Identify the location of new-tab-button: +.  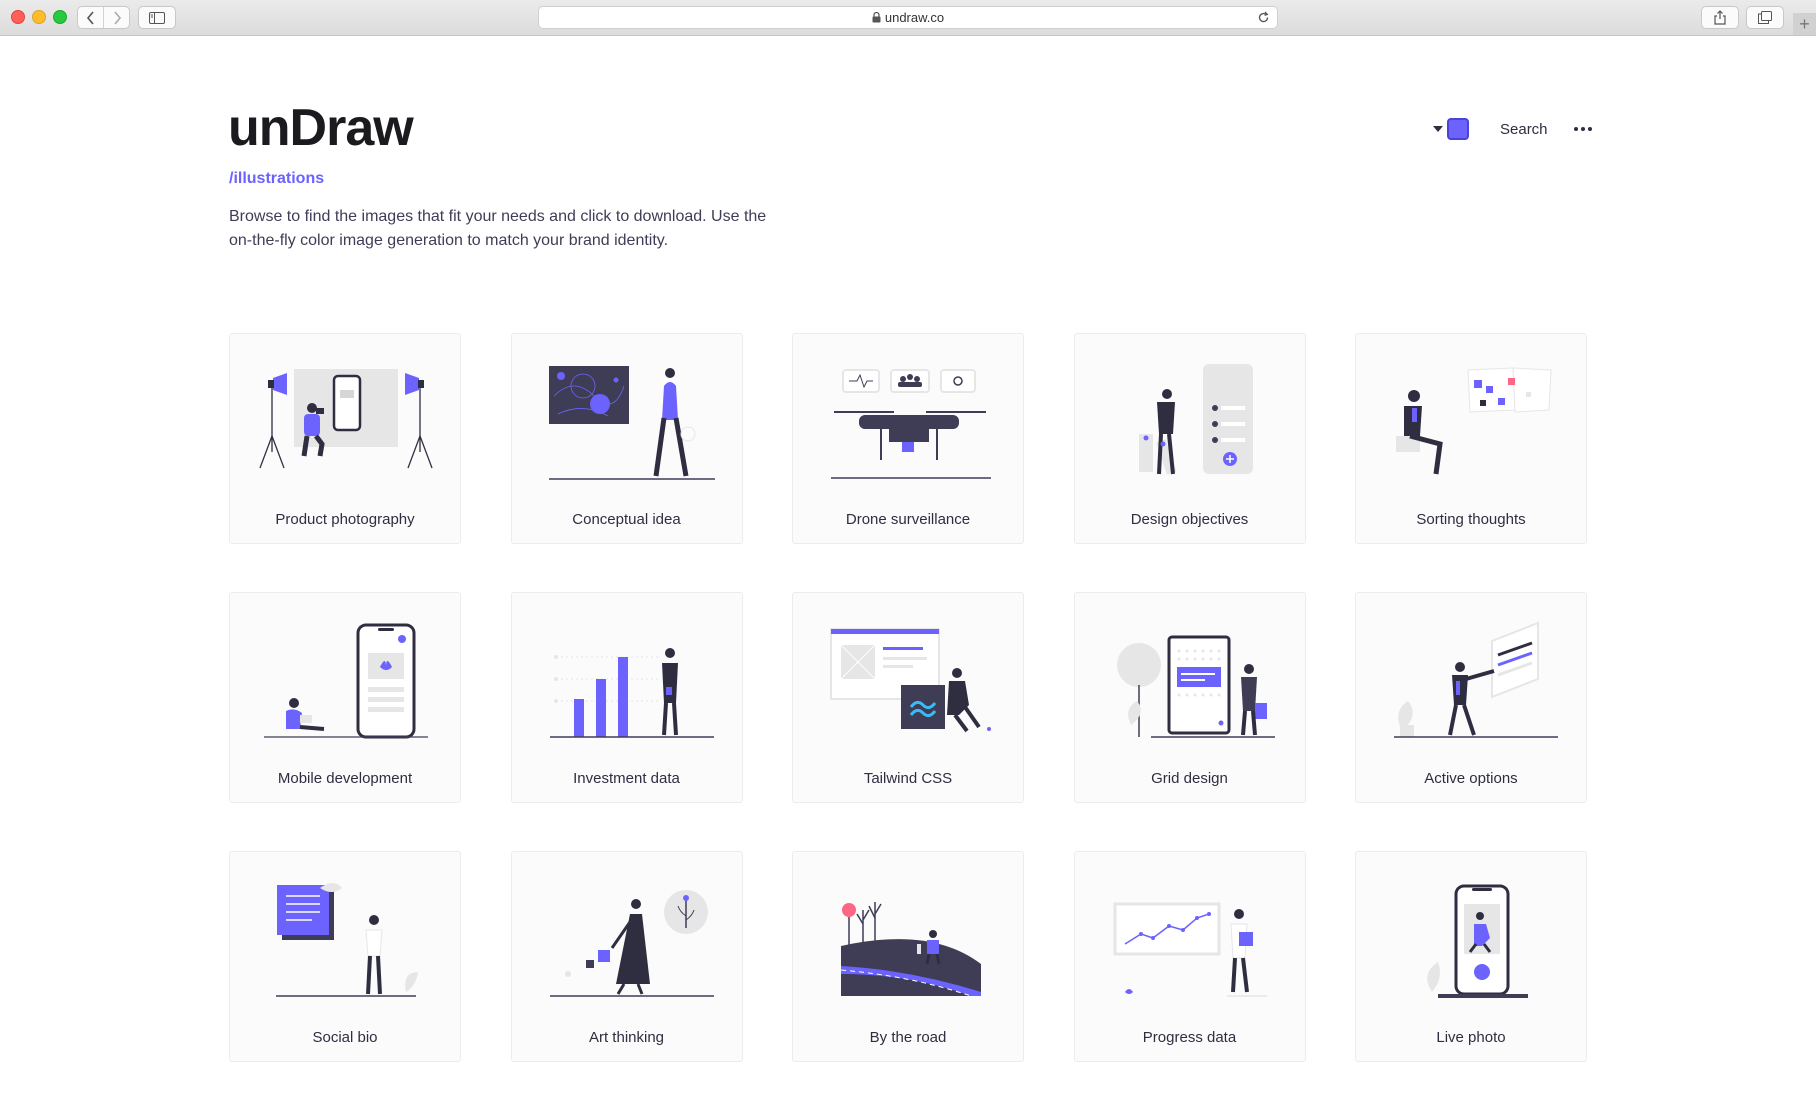
(1804, 24).